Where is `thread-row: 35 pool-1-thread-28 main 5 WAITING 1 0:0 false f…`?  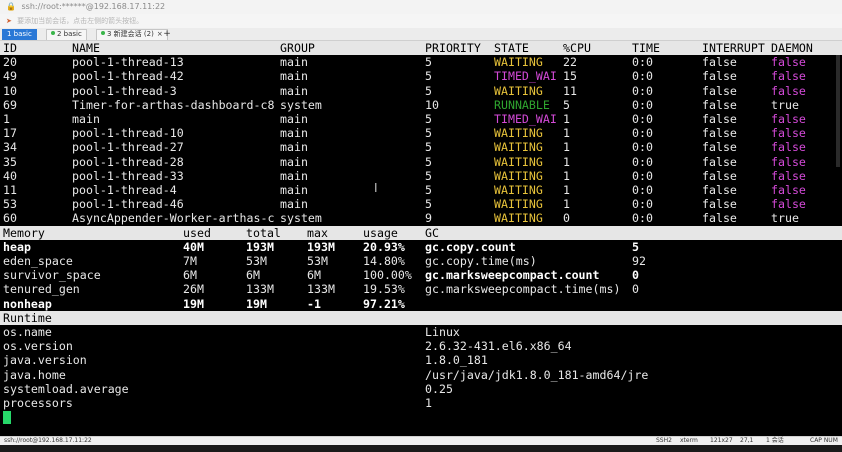 thread-row: 35 pool-1-thread-28 main 5 WAITING 1 0:0 false f… is located at coordinates (421, 162).